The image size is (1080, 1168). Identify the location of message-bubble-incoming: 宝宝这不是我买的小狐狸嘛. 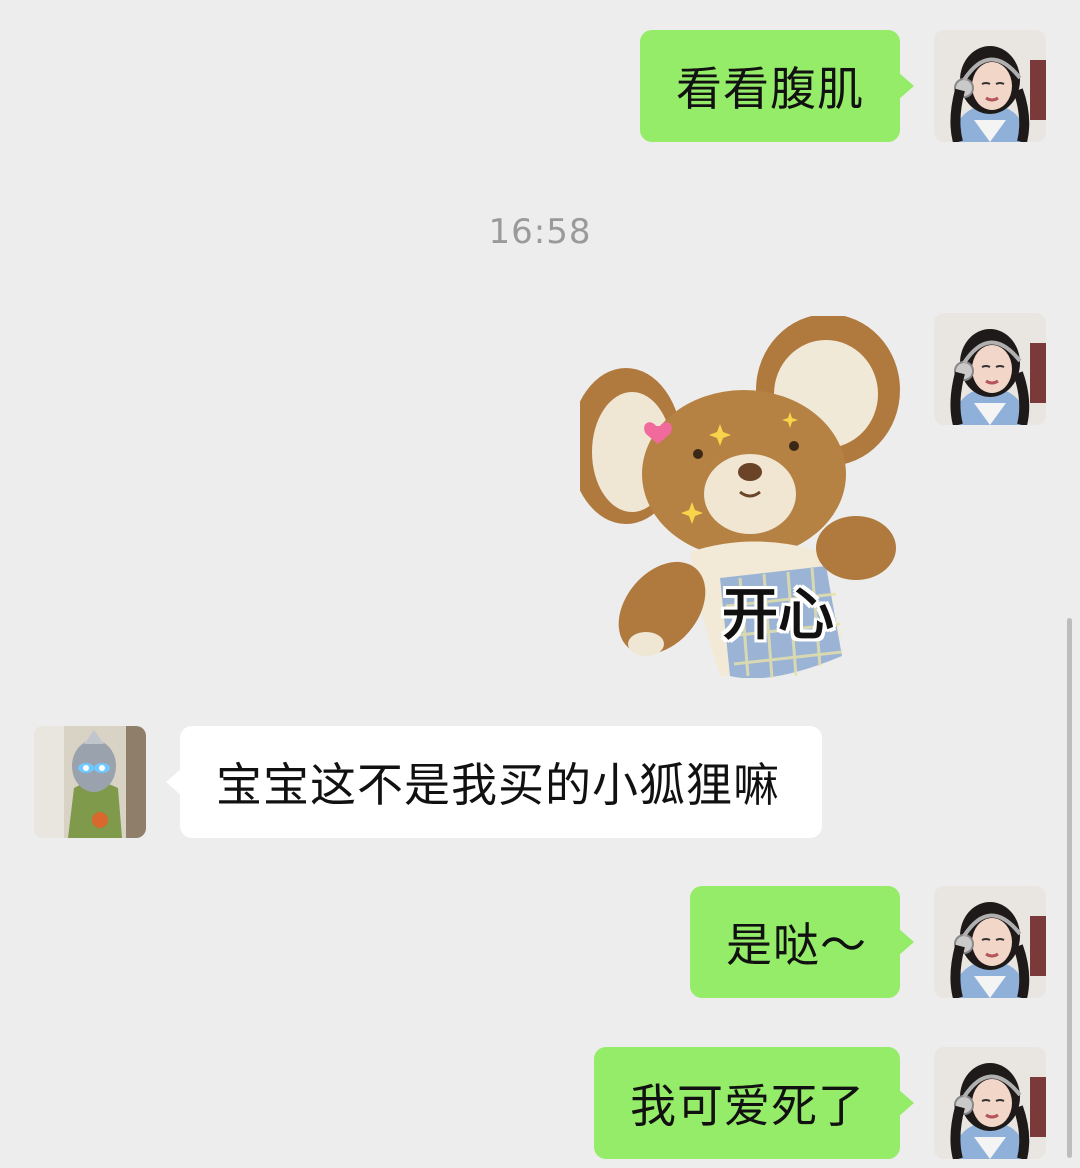
(494, 782).